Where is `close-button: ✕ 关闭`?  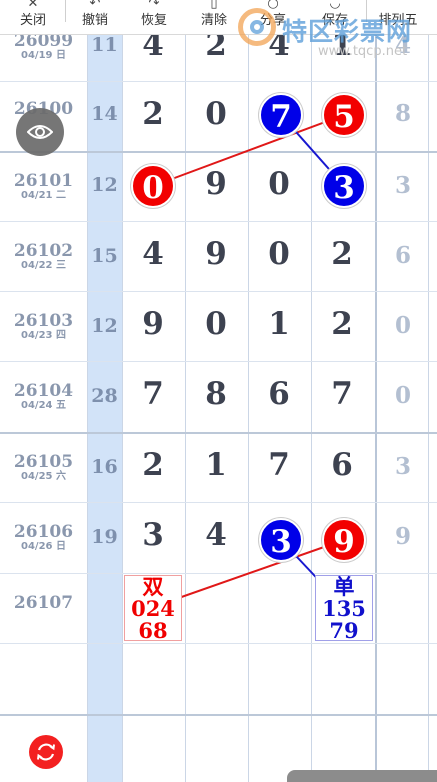 close-button: ✕ 关闭 is located at coordinates (33, 17).